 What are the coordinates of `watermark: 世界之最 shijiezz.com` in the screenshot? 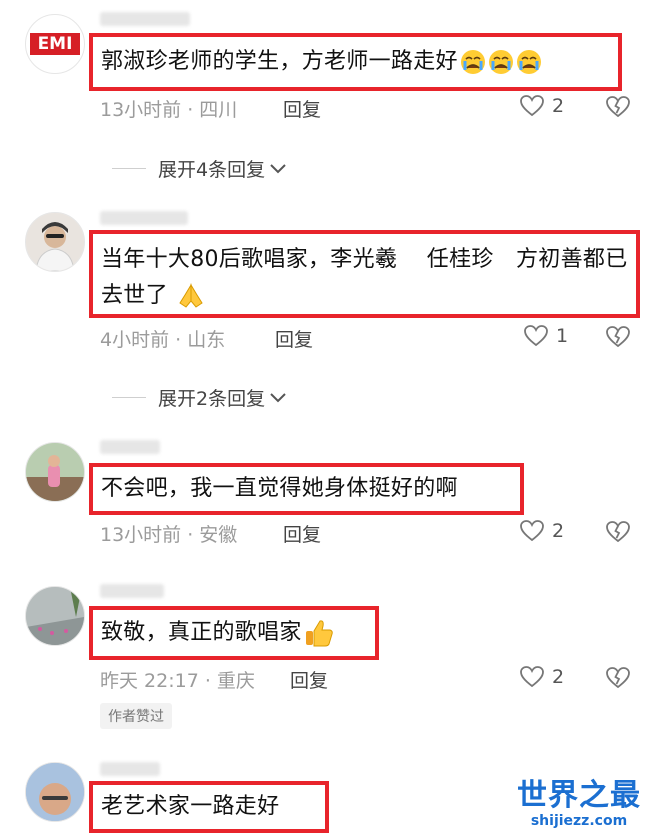 It's located at (579, 804).